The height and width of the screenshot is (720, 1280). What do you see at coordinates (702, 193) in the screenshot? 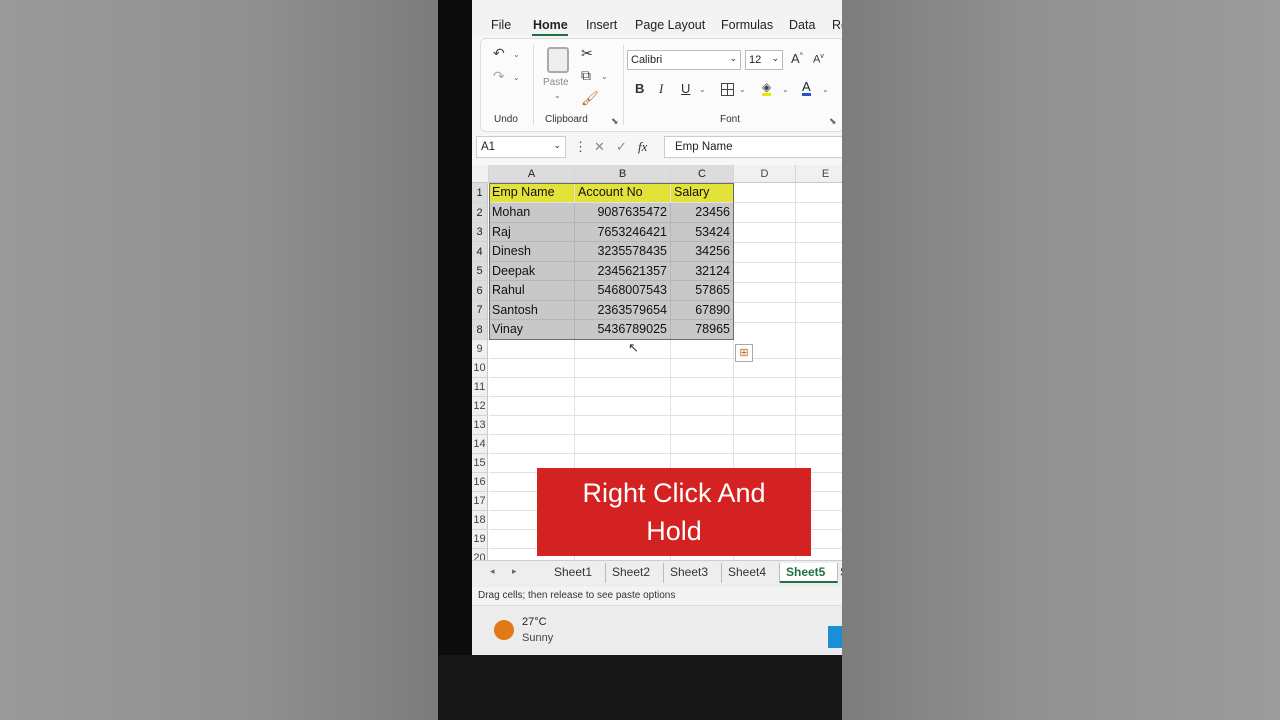
I see `table-header-cell: Salary` at bounding box center [702, 193].